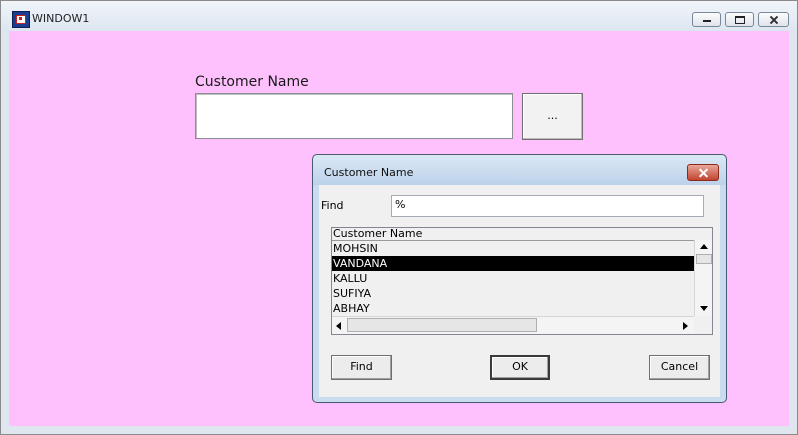 This screenshot has width=798, height=435. Describe the element at coordinates (704, 246) in the screenshot. I see `scroll-up-arrow-icon` at that location.